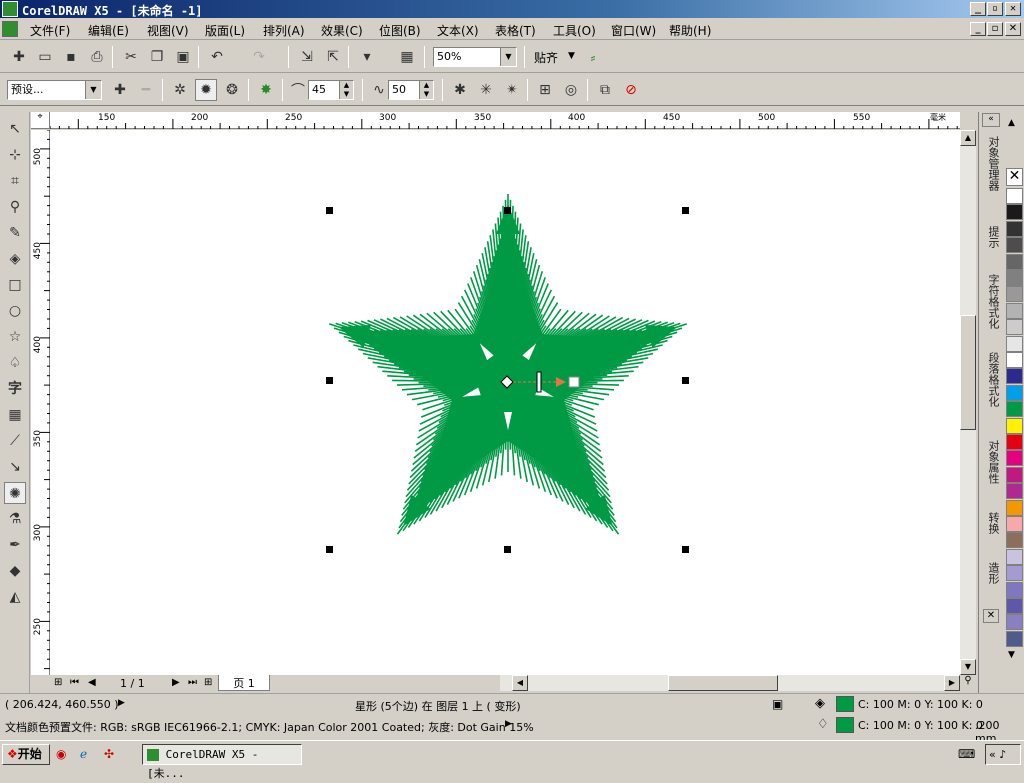 The height and width of the screenshot is (783, 1024). Describe the element at coordinates (991, 120) in the screenshot. I see `collapse-docker-icon: «` at that location.